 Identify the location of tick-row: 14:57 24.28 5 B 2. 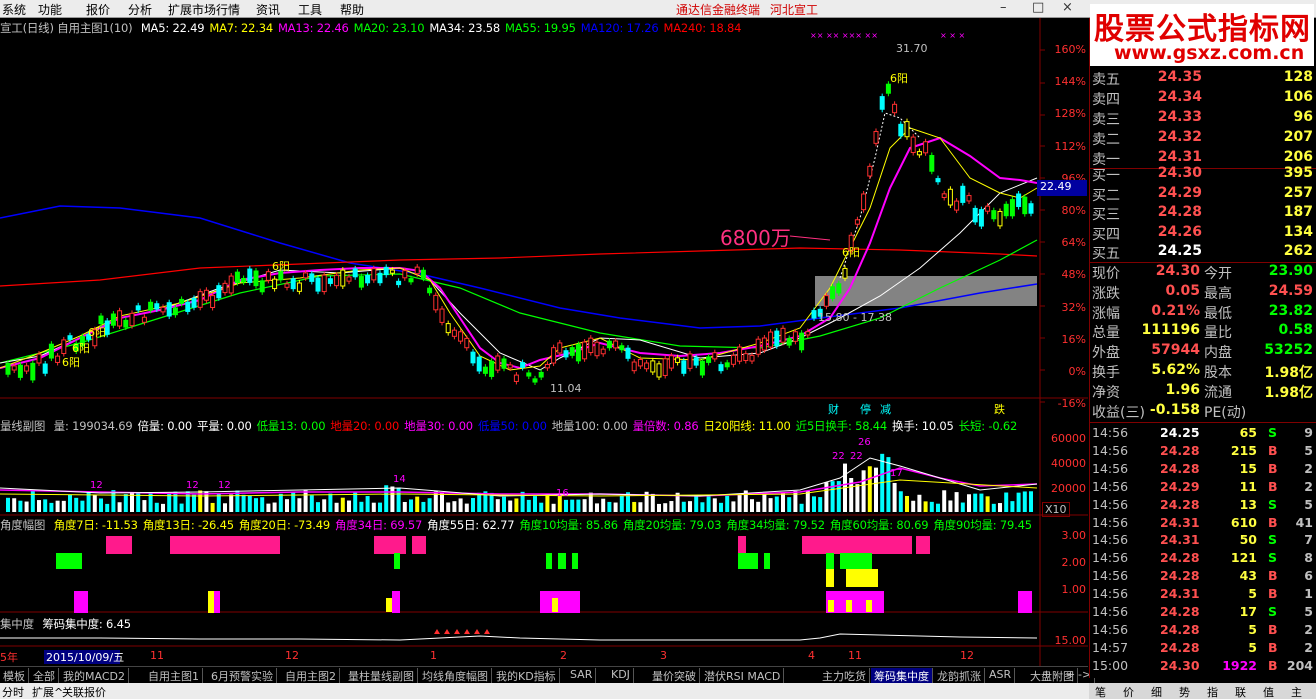
(1203, 648).